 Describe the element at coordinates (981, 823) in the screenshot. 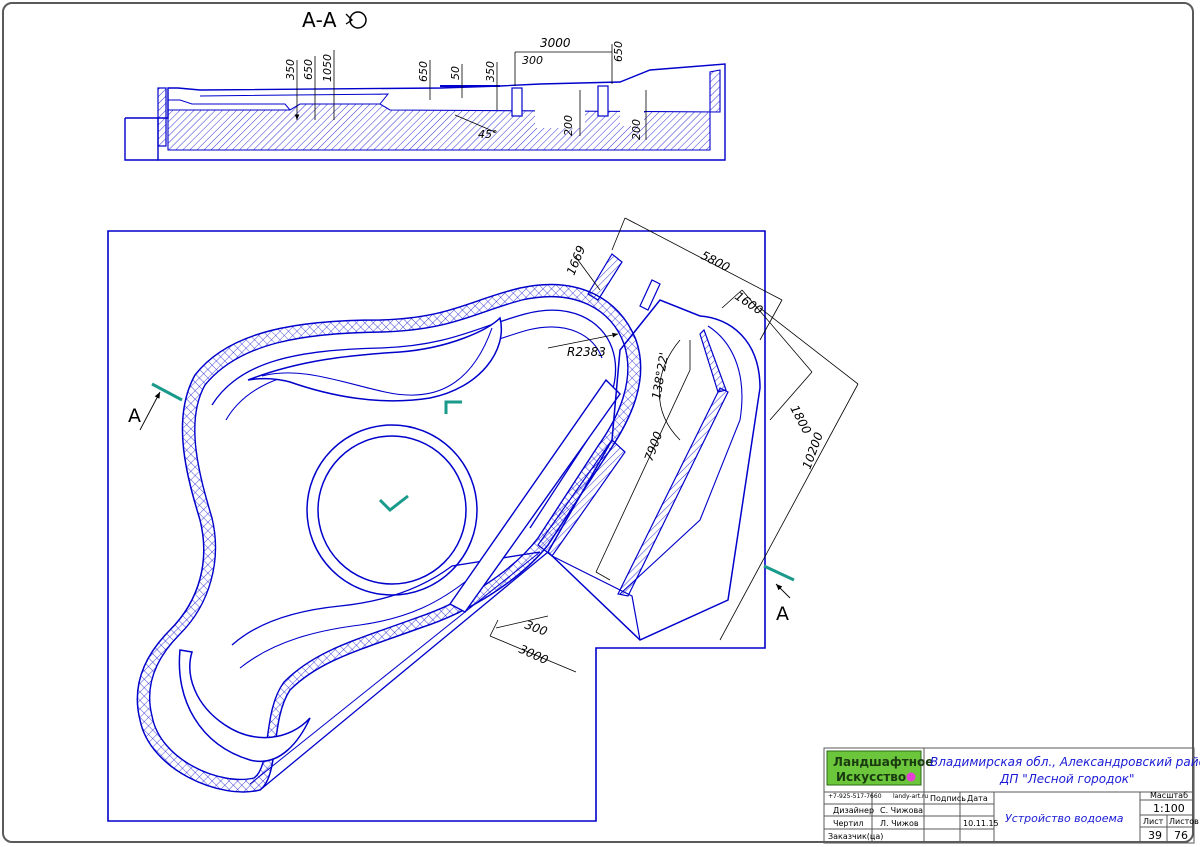

I see `row2-date: 10.11.15` at that location.